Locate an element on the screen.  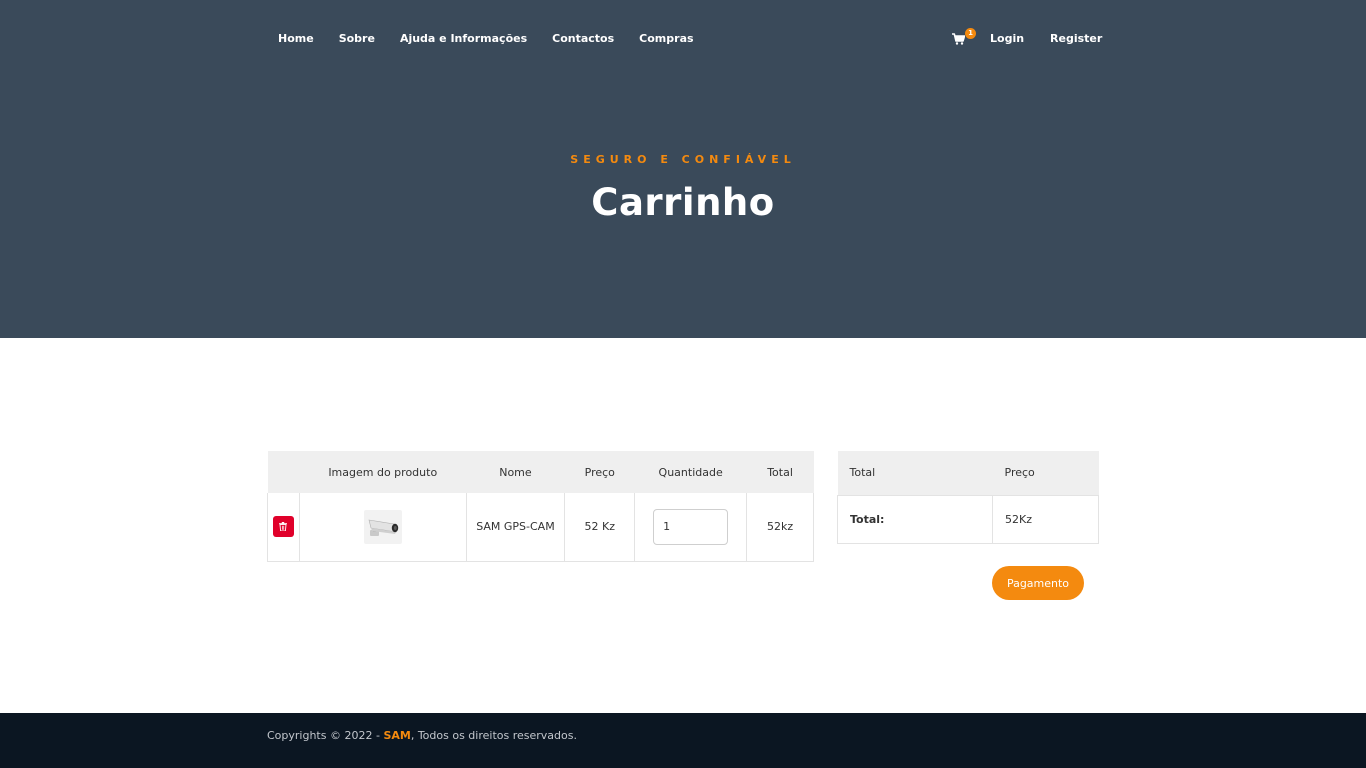
cart-icon is located at coordinates (958, 39).